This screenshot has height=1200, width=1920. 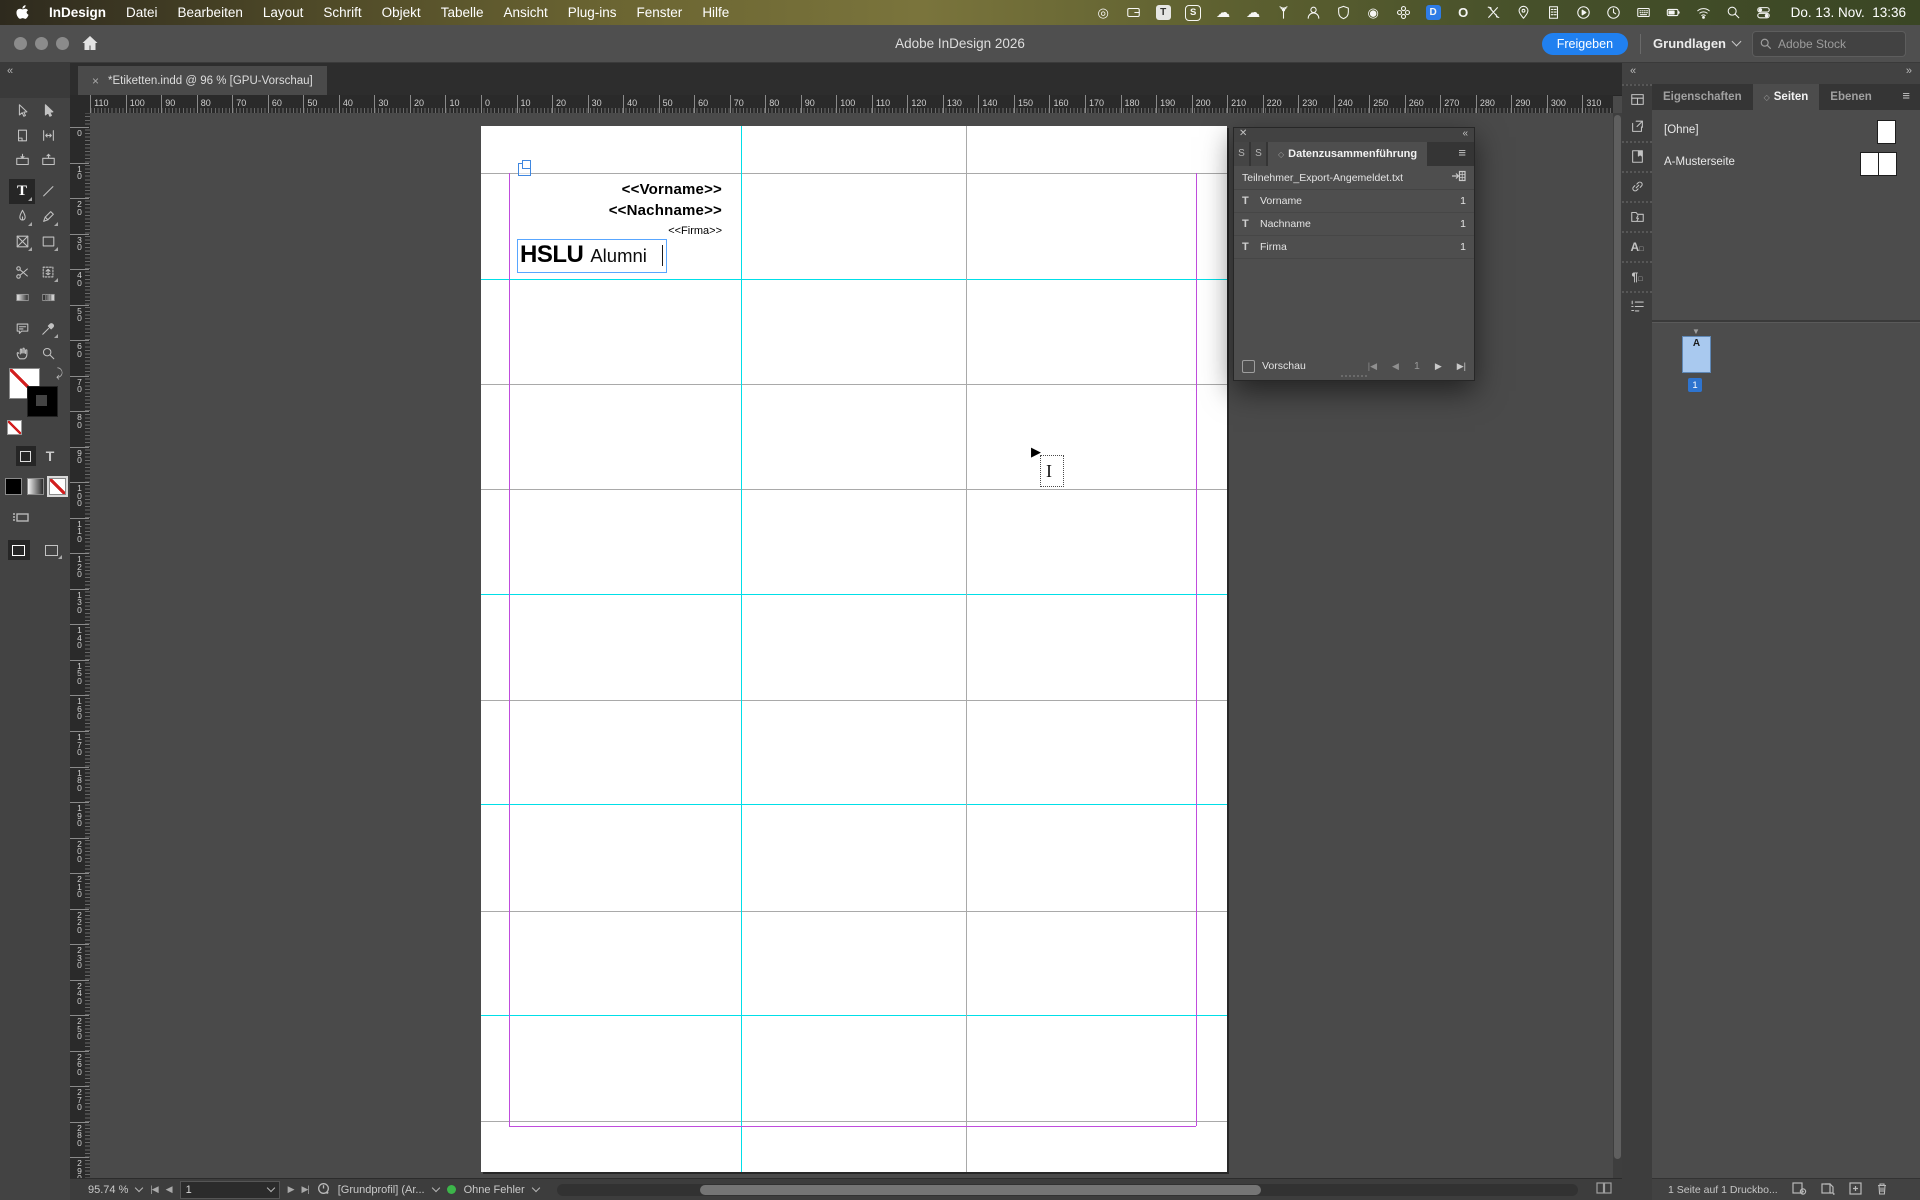 What do you see at coordinates (1133, 12) in the screenshot?
I see `wallet-icon` at bounding box center [1133, 12].